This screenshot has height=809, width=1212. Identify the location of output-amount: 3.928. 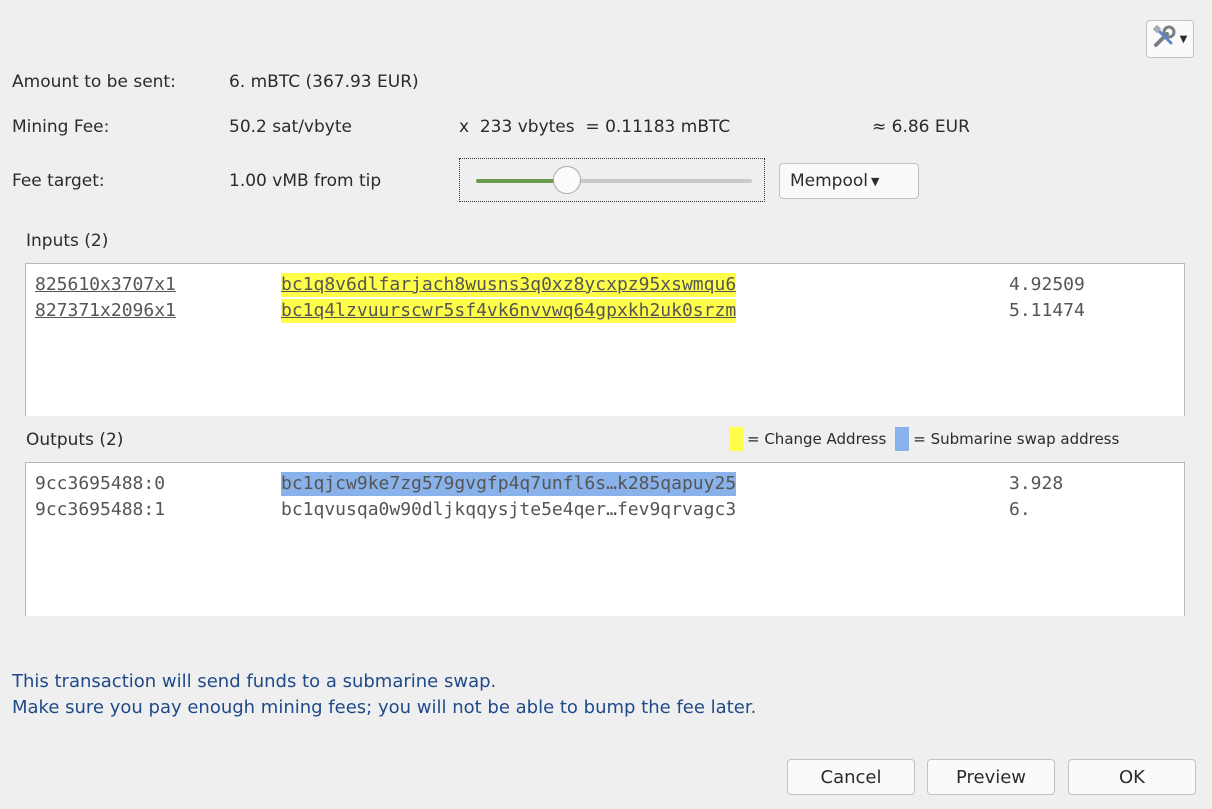
(1036, 483).